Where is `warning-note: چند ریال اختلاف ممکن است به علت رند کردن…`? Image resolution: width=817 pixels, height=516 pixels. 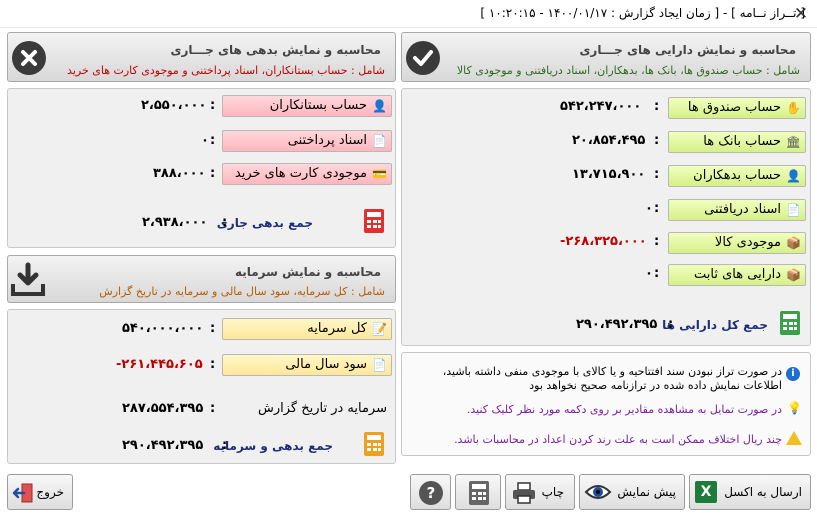 warning-note: چند ریال اختلاف ممکن است به علت رند کردن… is located at coordinates (618, 439).